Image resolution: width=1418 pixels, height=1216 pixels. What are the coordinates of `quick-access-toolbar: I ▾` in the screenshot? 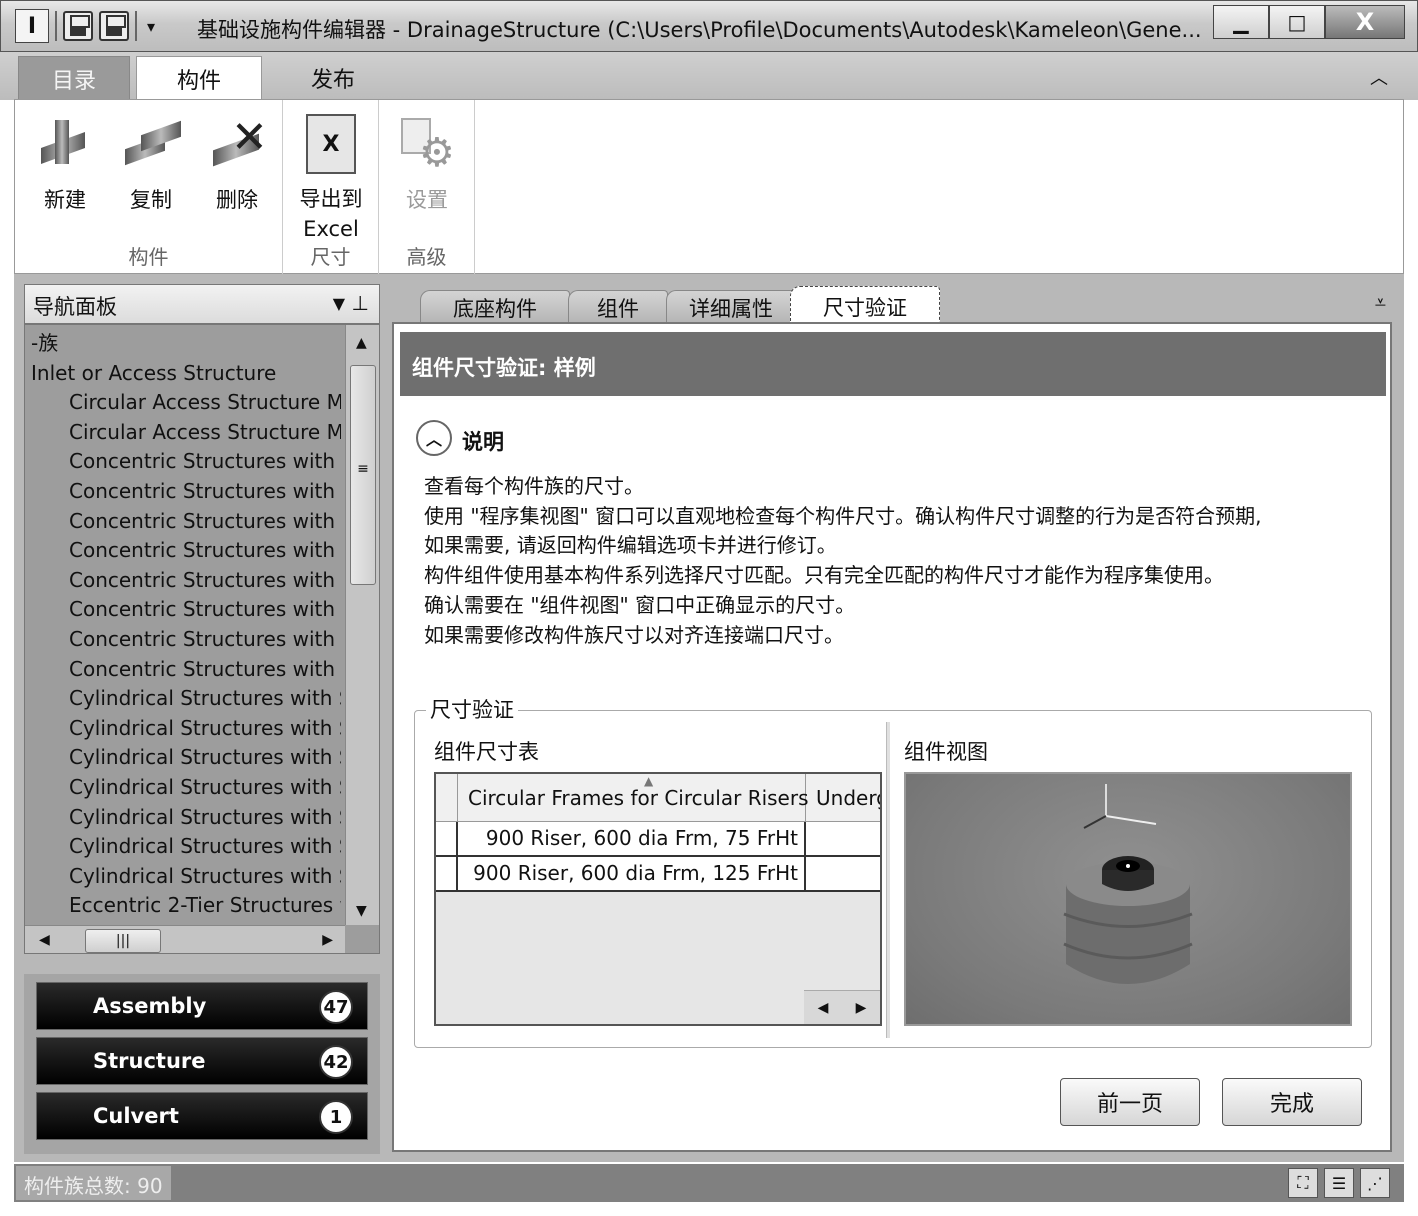 It's located at (85, 26).